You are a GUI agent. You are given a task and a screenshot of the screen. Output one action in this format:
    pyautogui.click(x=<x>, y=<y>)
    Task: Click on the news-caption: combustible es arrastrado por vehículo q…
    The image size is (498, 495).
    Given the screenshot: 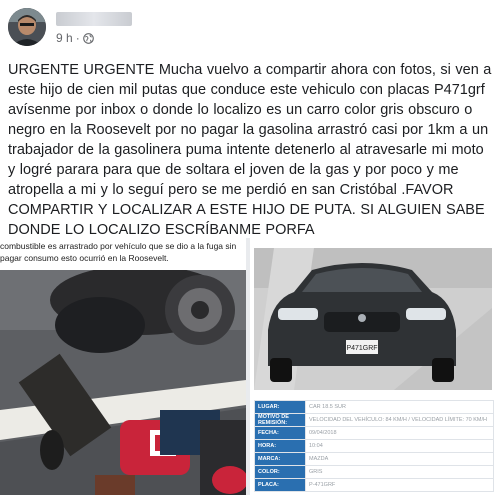 What is the action you would take?
    pyautogui.click(x=118, y=252)
    